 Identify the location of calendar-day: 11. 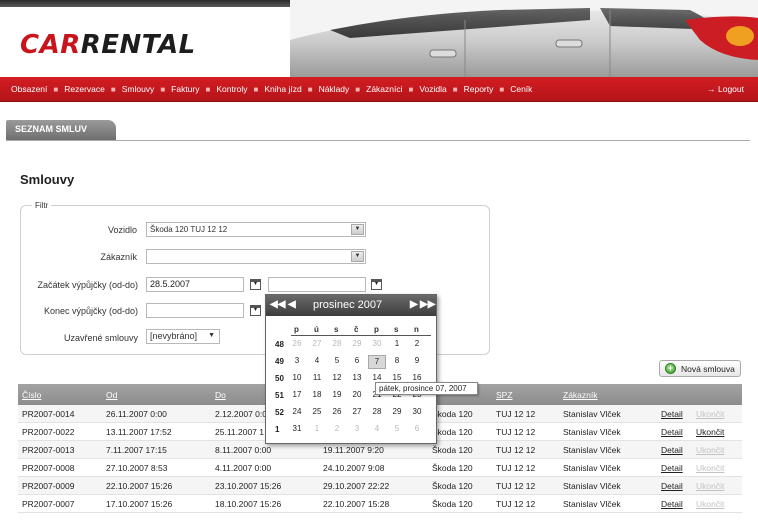
(317, 379).